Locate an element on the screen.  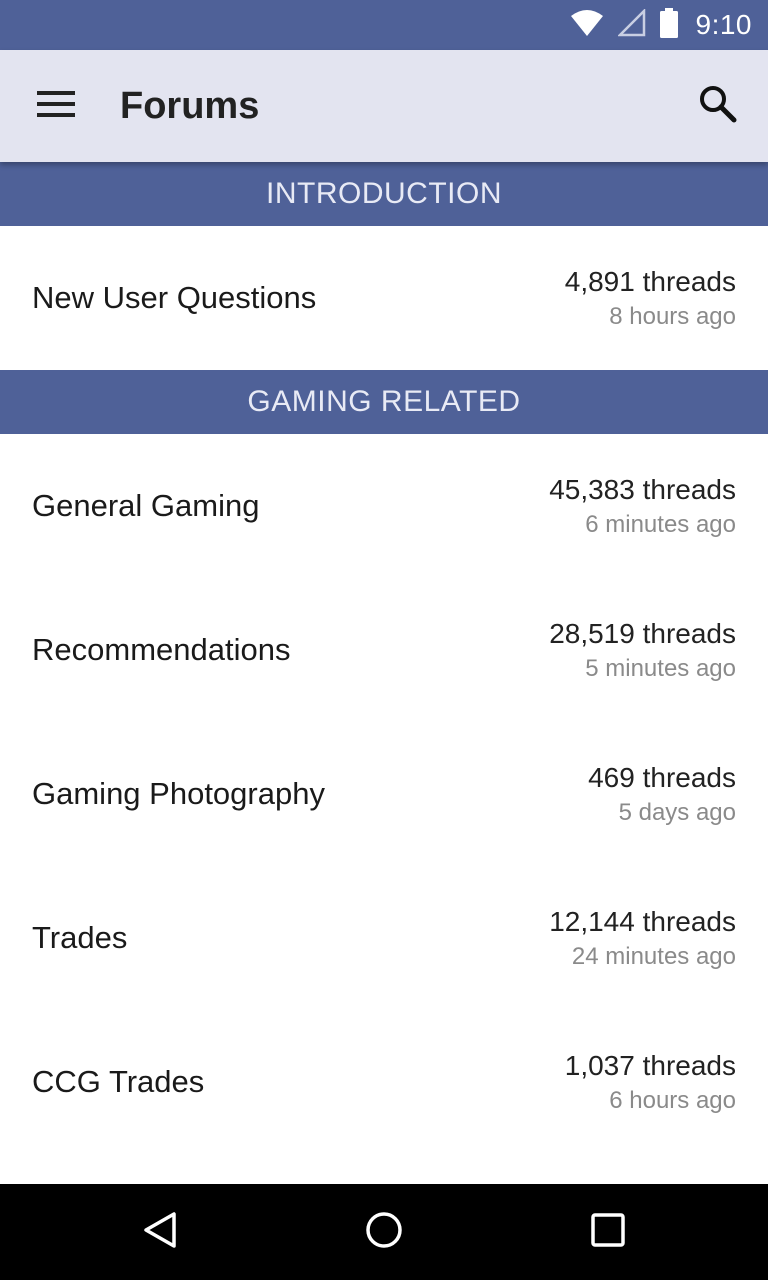
last-post-time: 24 minutes ago is located at coordinates (653, 956).